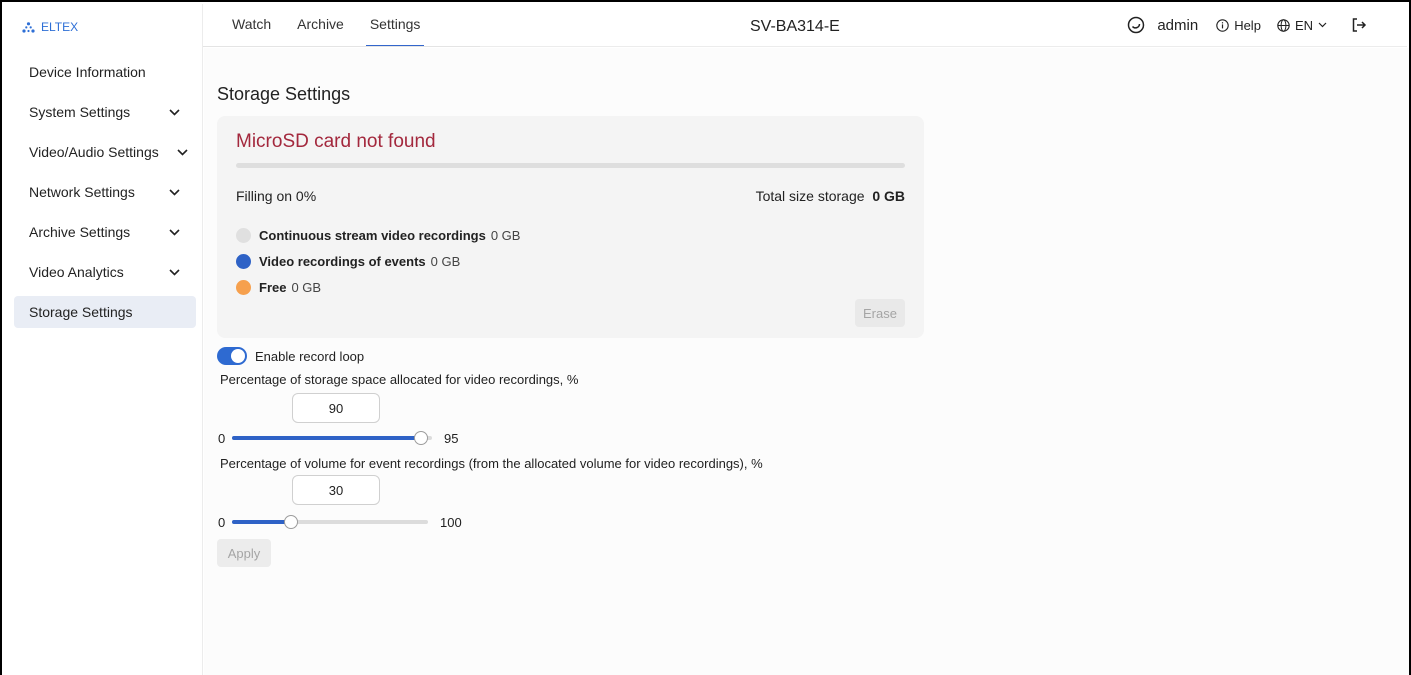 Image resolution: width=1411 pixels, height=675 pixels. What do you see at coordinates (341, 46) in the screenshot?
I see `tab-divider` at bounding box center [341, 46].